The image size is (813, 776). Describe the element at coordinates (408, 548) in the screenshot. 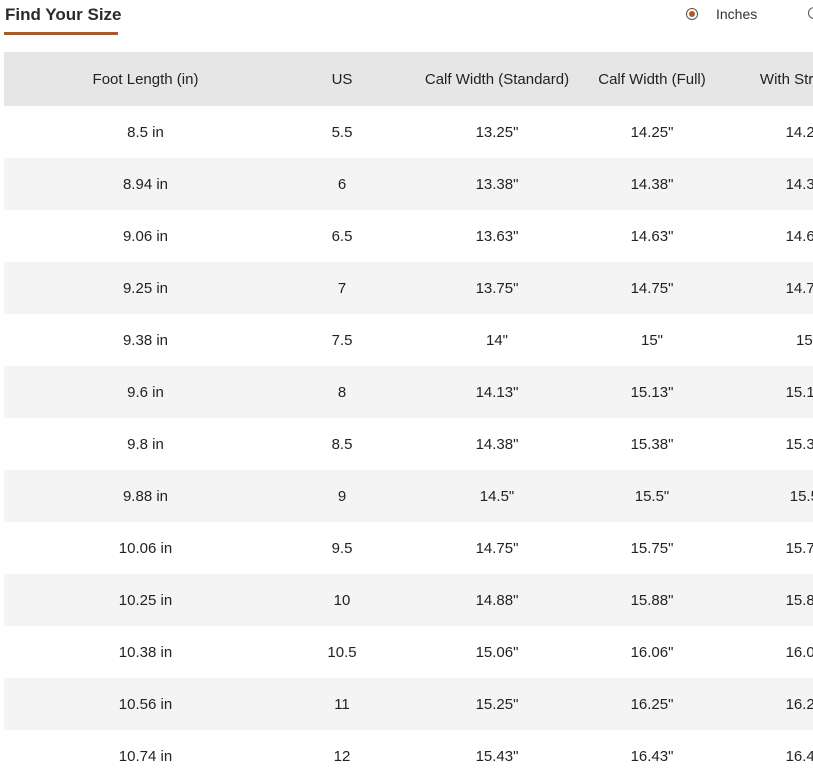

I see `table-row: 10.06 in 9.5 14.75" 15.75" 15.75"` at that location.